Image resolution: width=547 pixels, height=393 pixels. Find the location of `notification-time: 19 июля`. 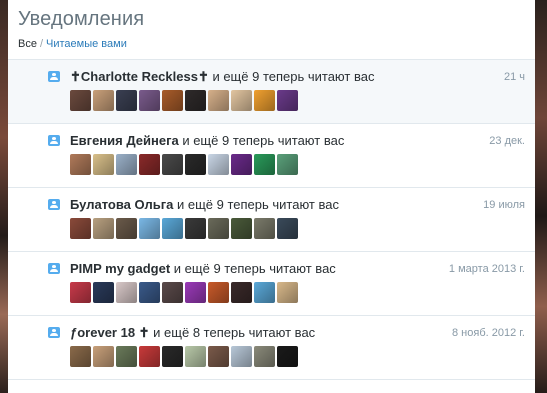

notification-time: 19 июля is located at coordinates (504, 205).